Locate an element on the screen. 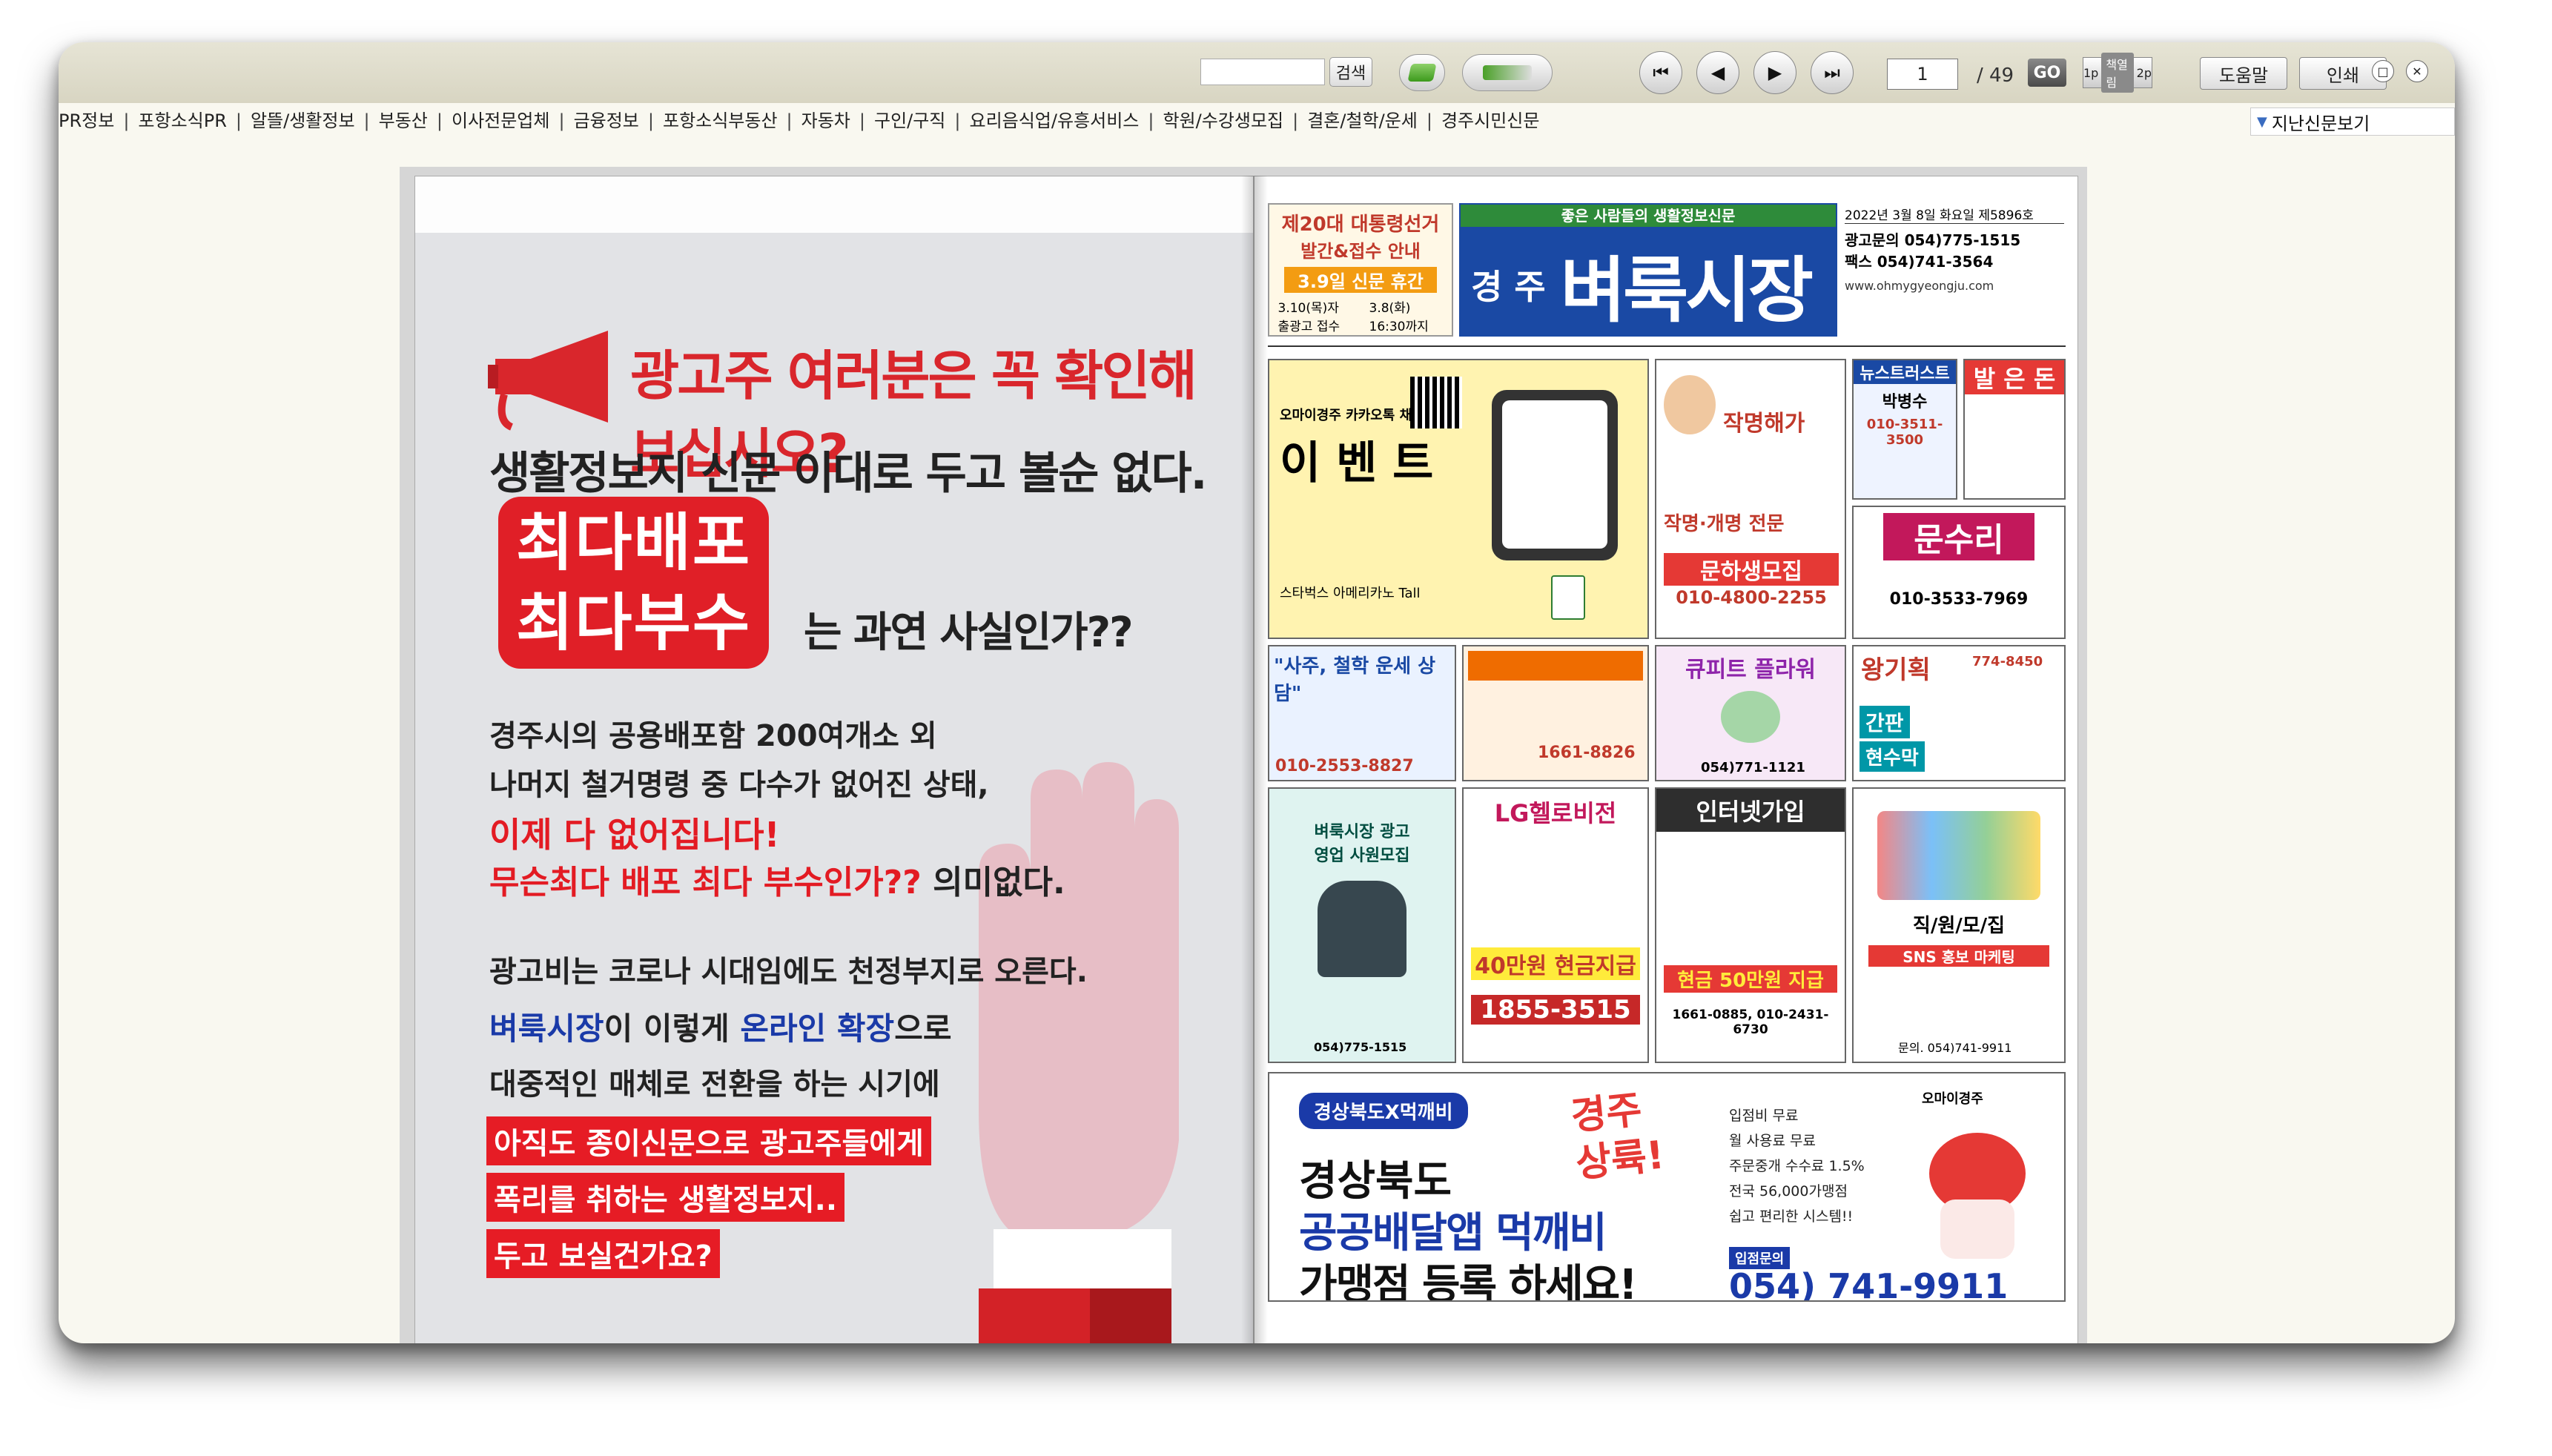 The image size is (2552, 1456). realty-banner is located at coordinates (1555, 666).